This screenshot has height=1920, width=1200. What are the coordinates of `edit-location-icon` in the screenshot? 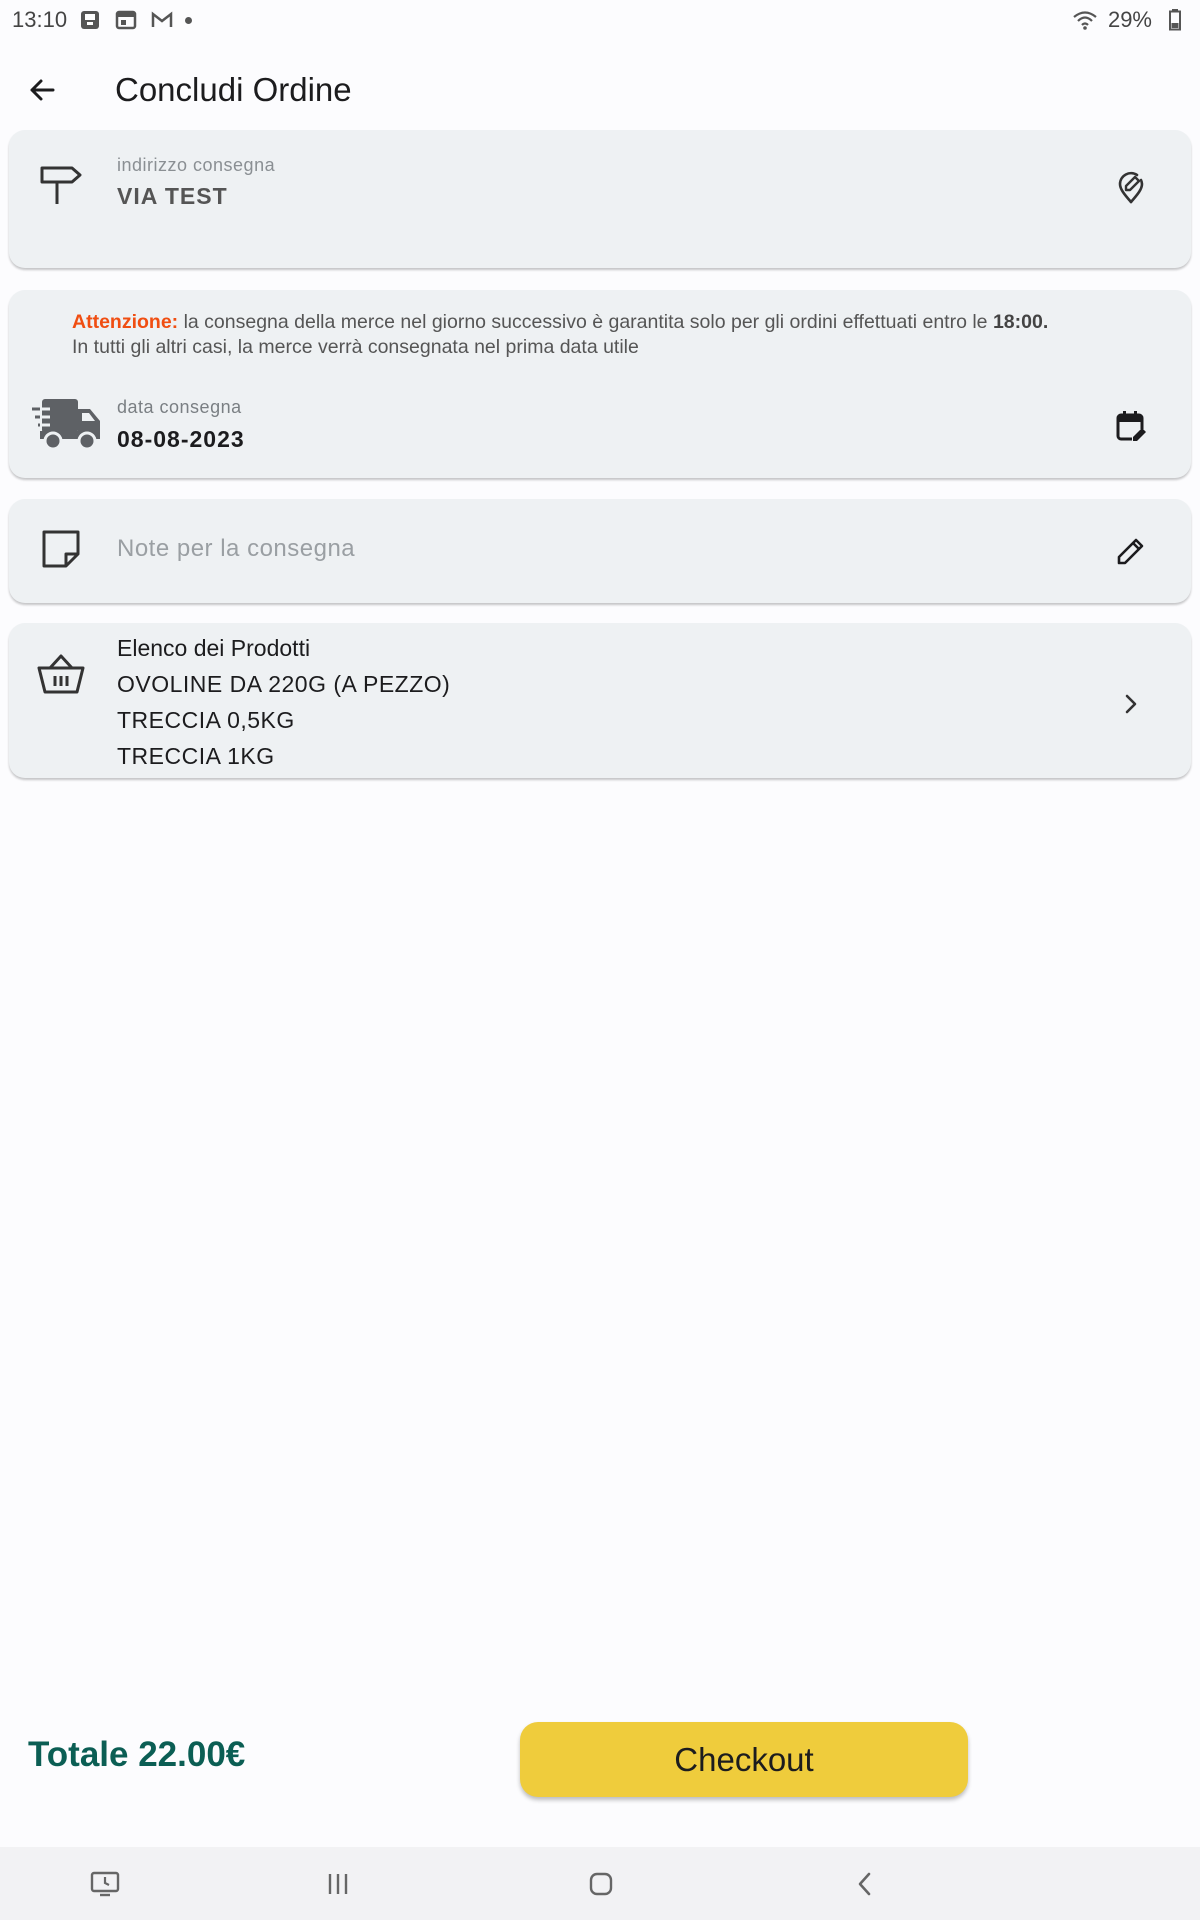 It's located at (1131, 187).